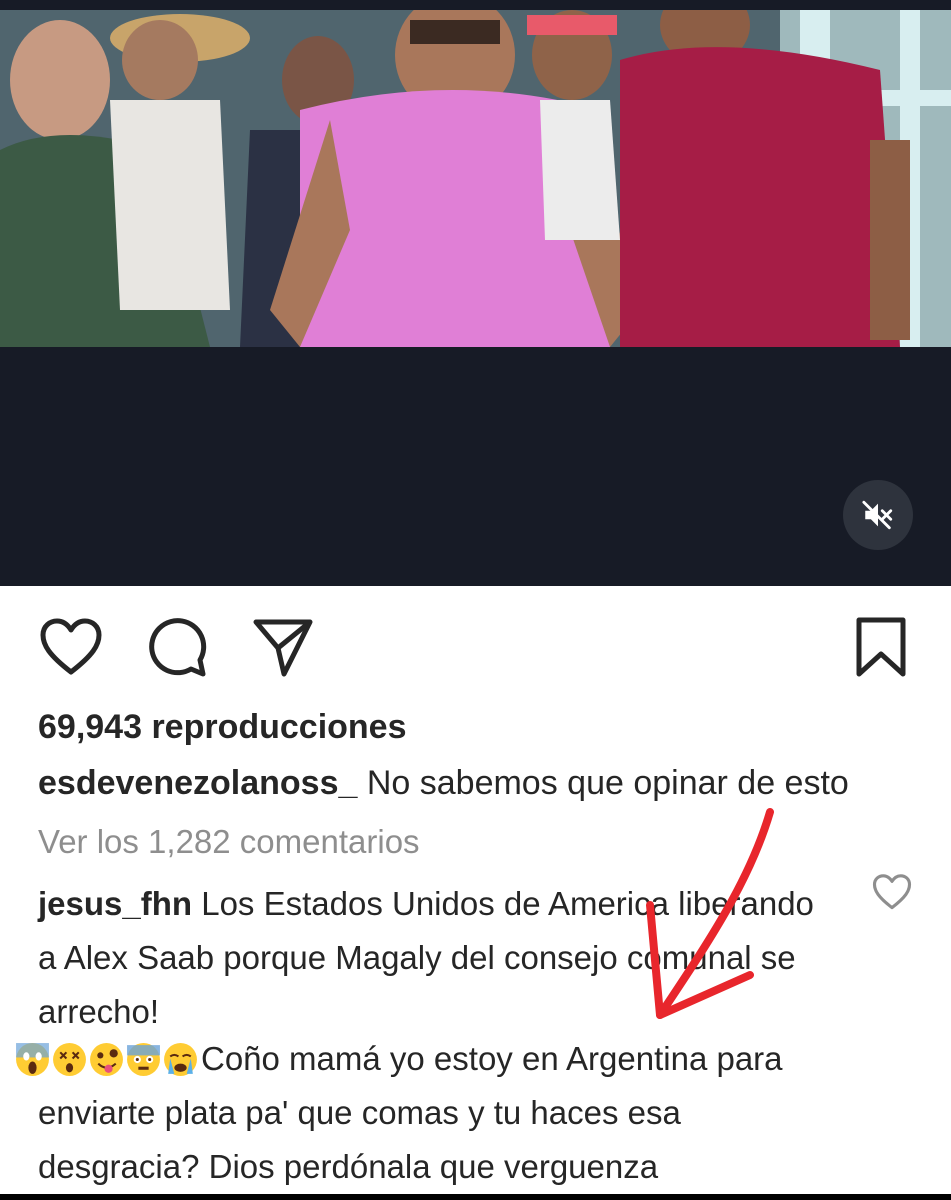 The image size is (951, 1200). What do you see at coordinates (115, 903) in the screenshot?
I see `comment-username: jesus_fhn` at bounding box center [115, 903].